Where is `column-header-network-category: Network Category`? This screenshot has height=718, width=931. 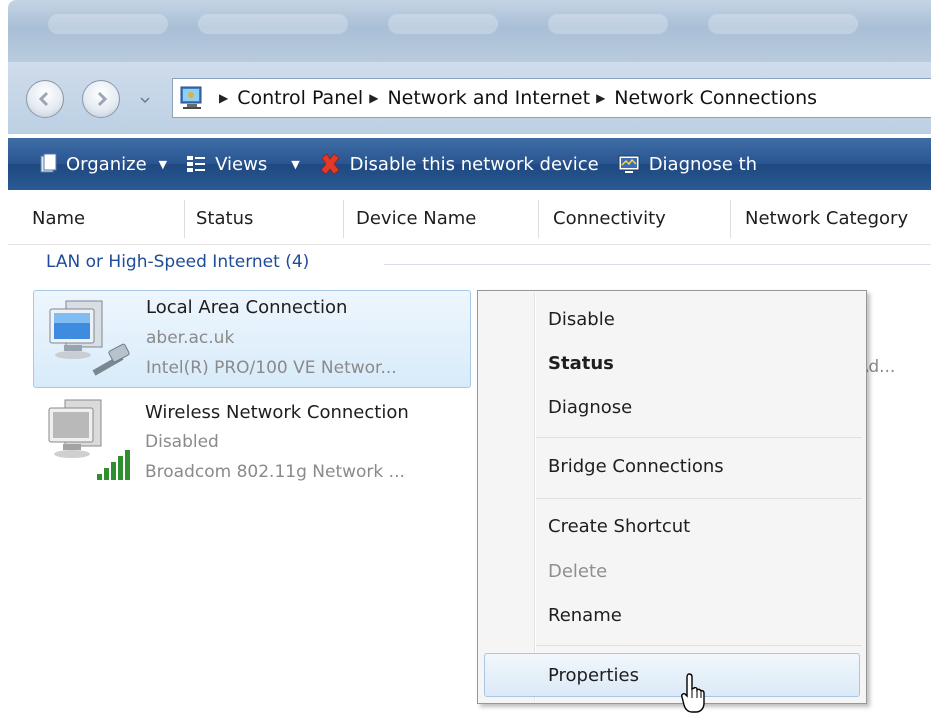
column-header-network-category: Network Category is located at coordinates (826, 219).